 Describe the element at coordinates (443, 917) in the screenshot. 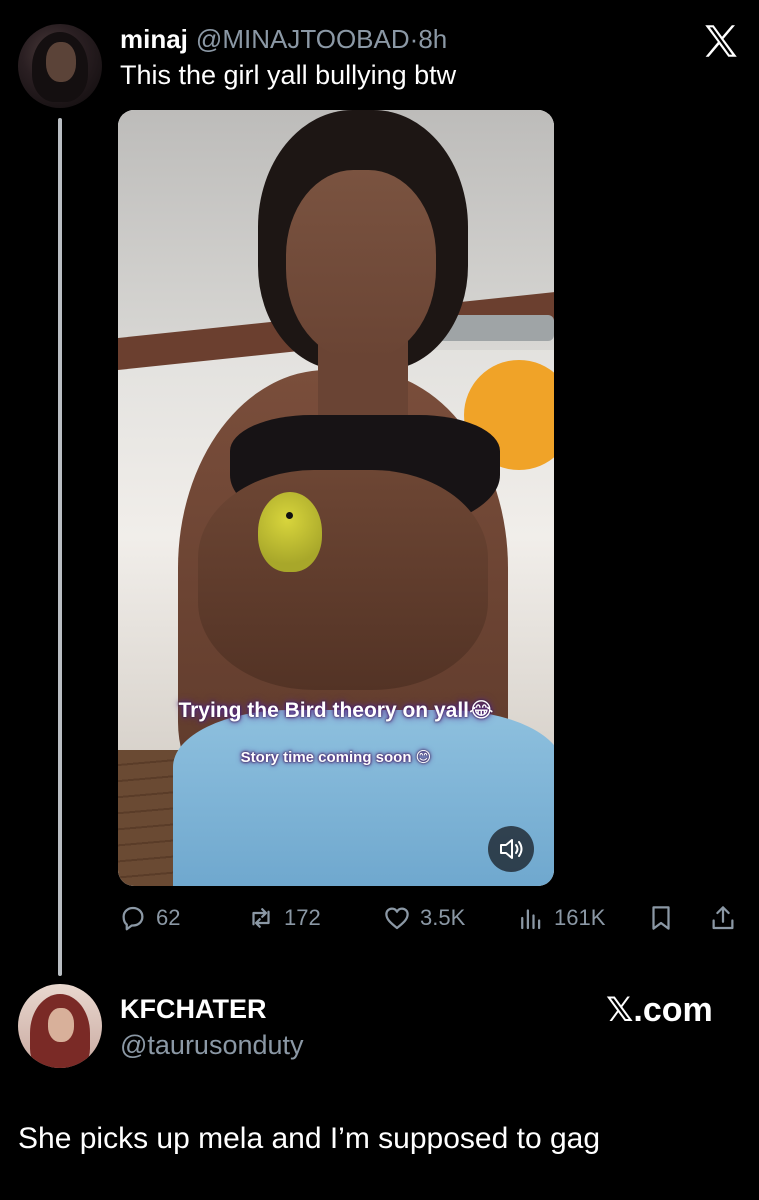

I see `like-count: 3.5K` at that location.